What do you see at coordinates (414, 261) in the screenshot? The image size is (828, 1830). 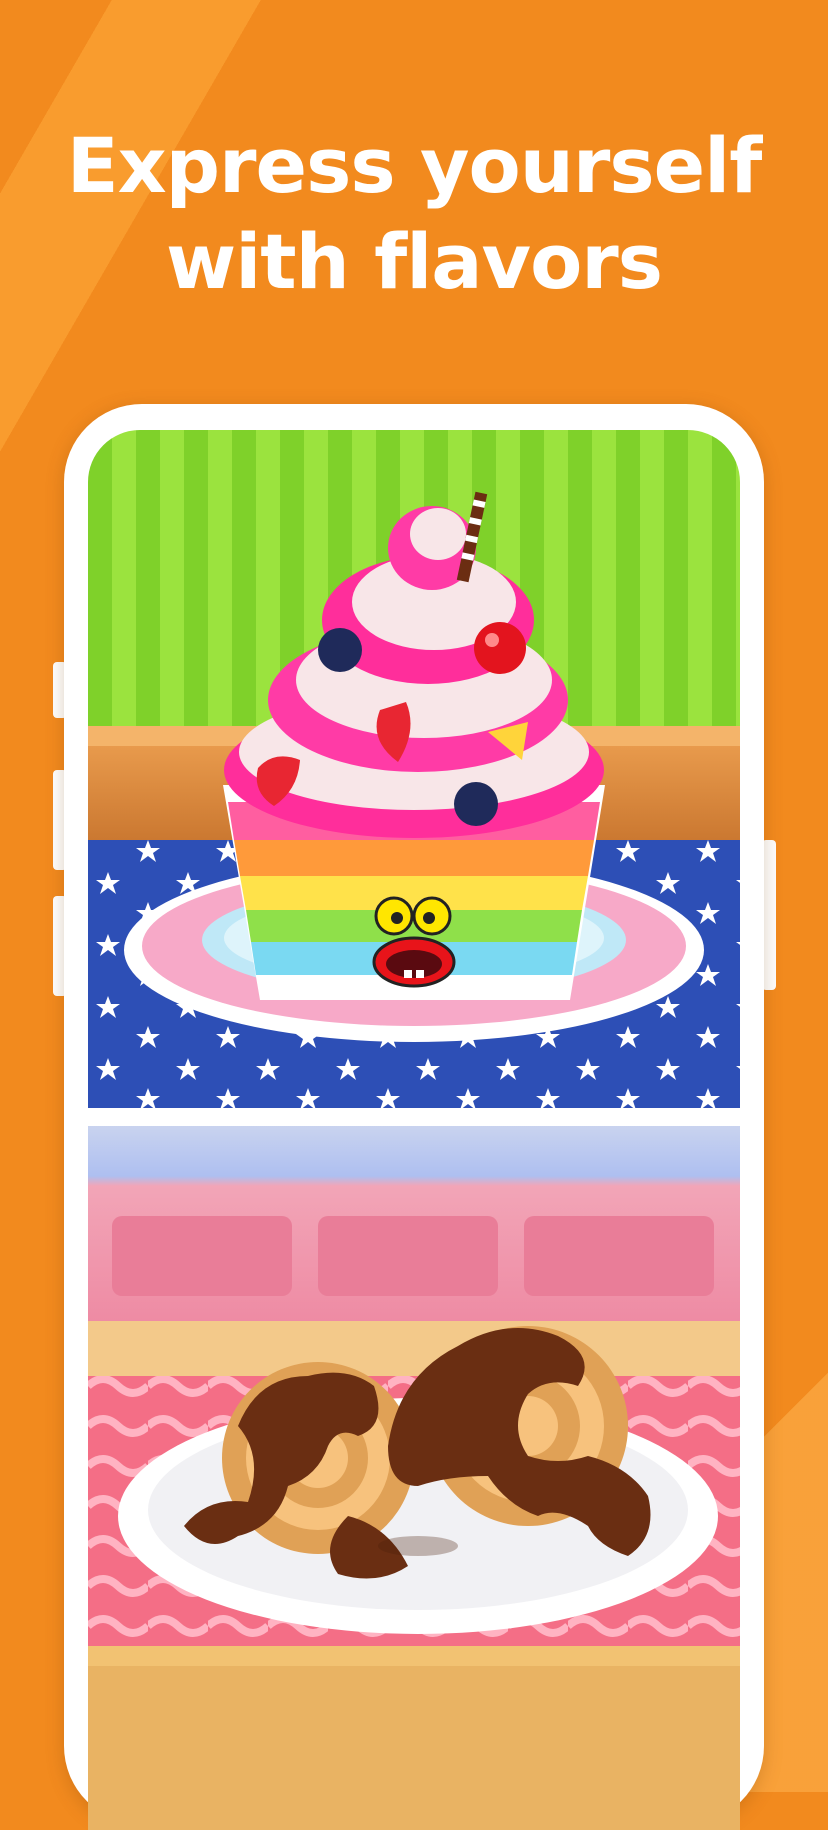 I see `headline-line-2: with flavors` at bounding box center [414, 261].